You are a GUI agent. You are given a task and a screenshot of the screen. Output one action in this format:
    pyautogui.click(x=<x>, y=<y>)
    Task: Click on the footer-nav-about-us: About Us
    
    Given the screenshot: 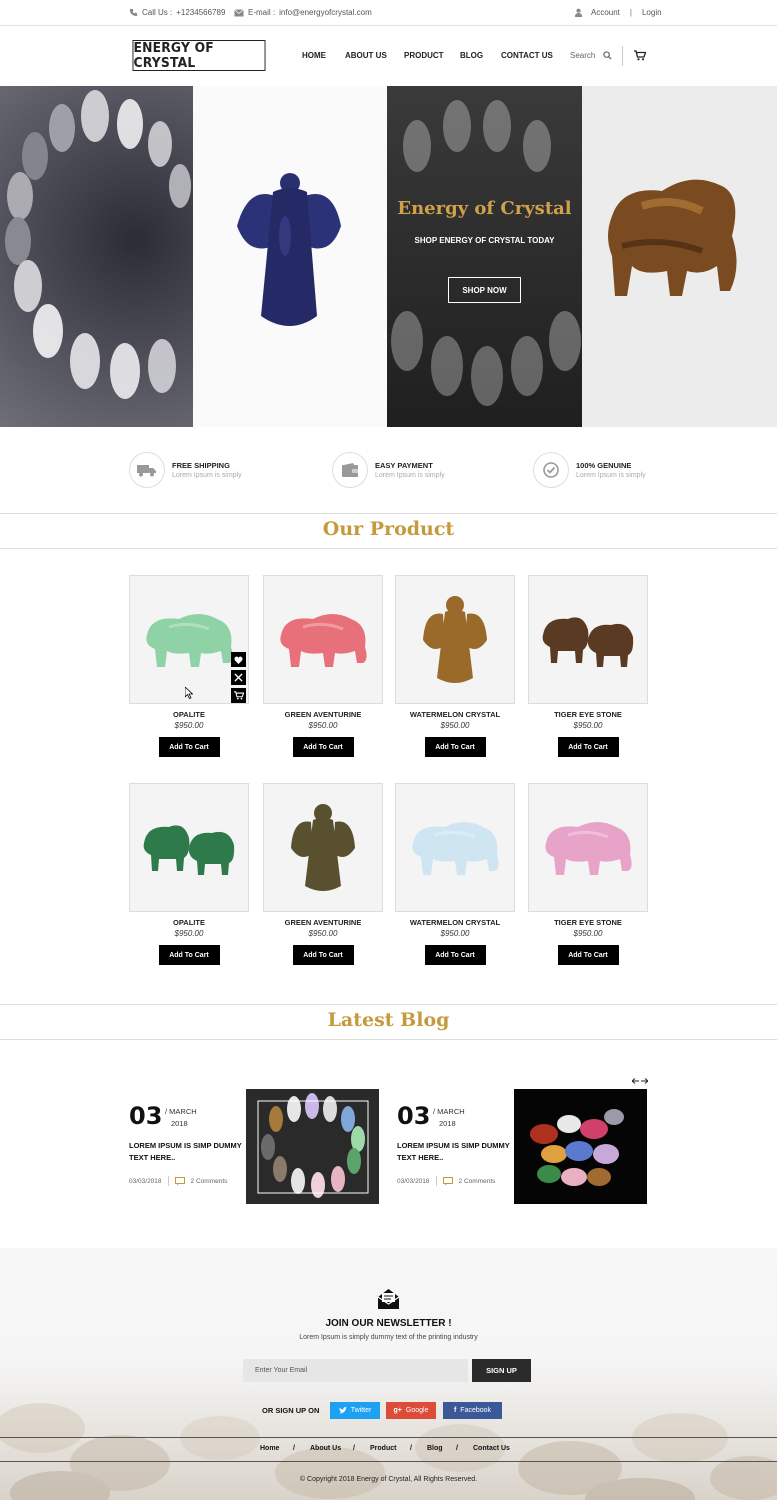 What is the action you would take?
    pyautogui.click(x=325, y=1448)
    